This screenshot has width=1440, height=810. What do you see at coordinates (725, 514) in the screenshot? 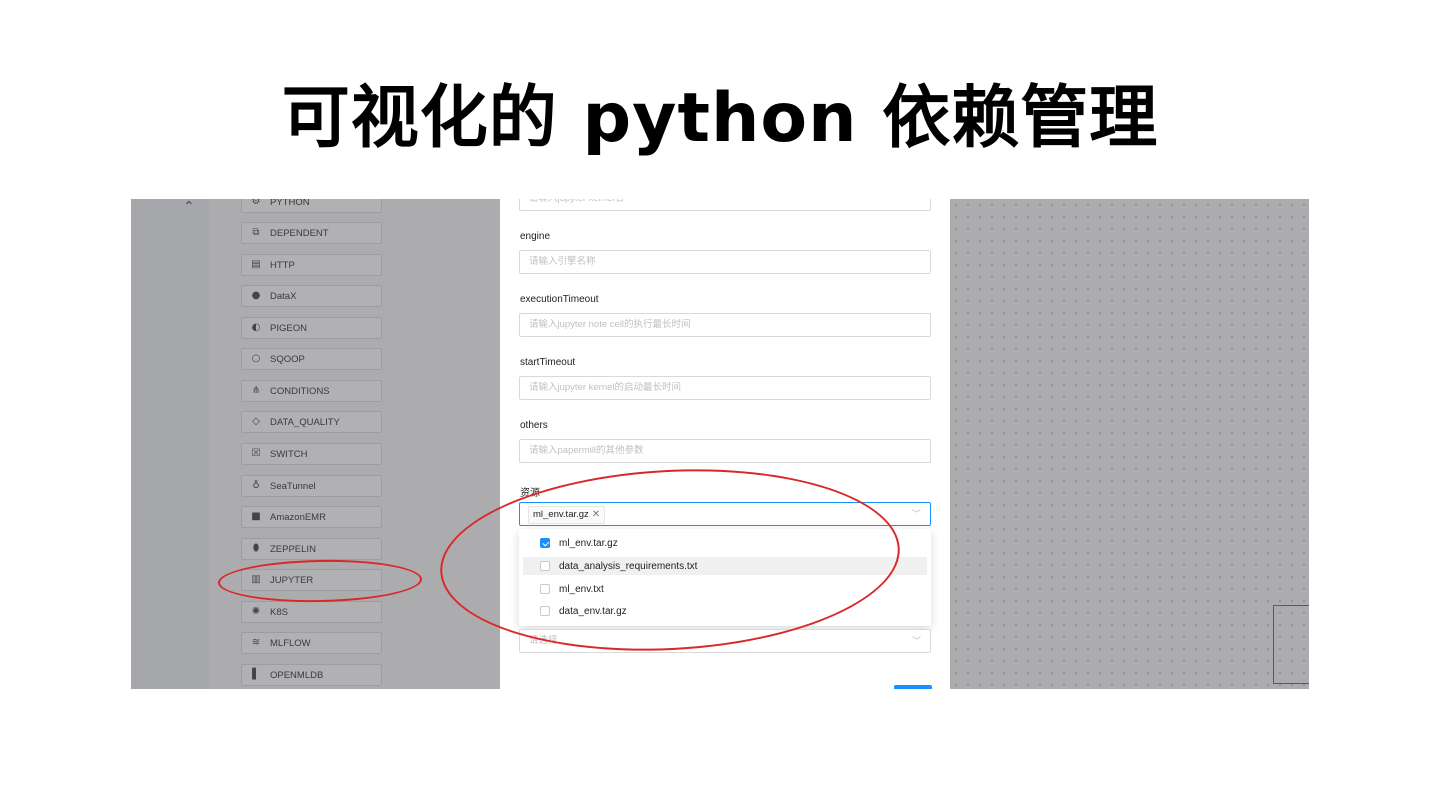
I see `resources-select: ml_env.tar.gz ✕ ﹀` at bounding box center [725, 514].